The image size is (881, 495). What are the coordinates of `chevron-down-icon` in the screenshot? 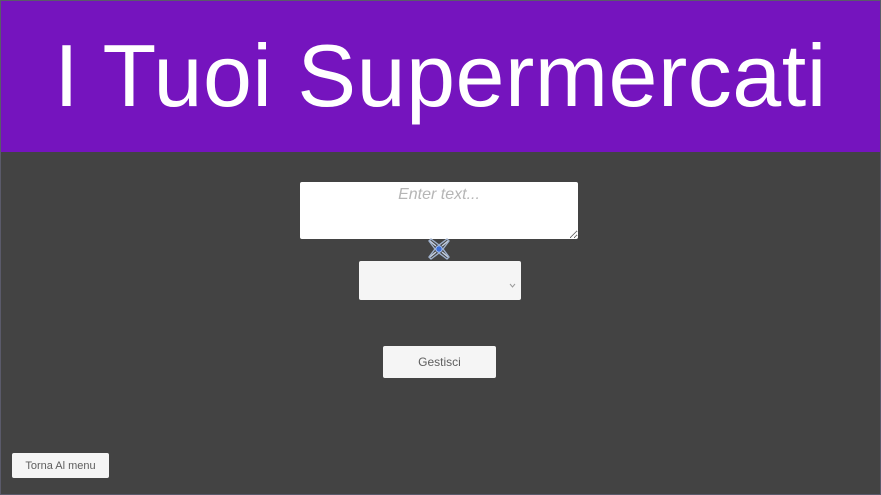 It's located at (512, 282).